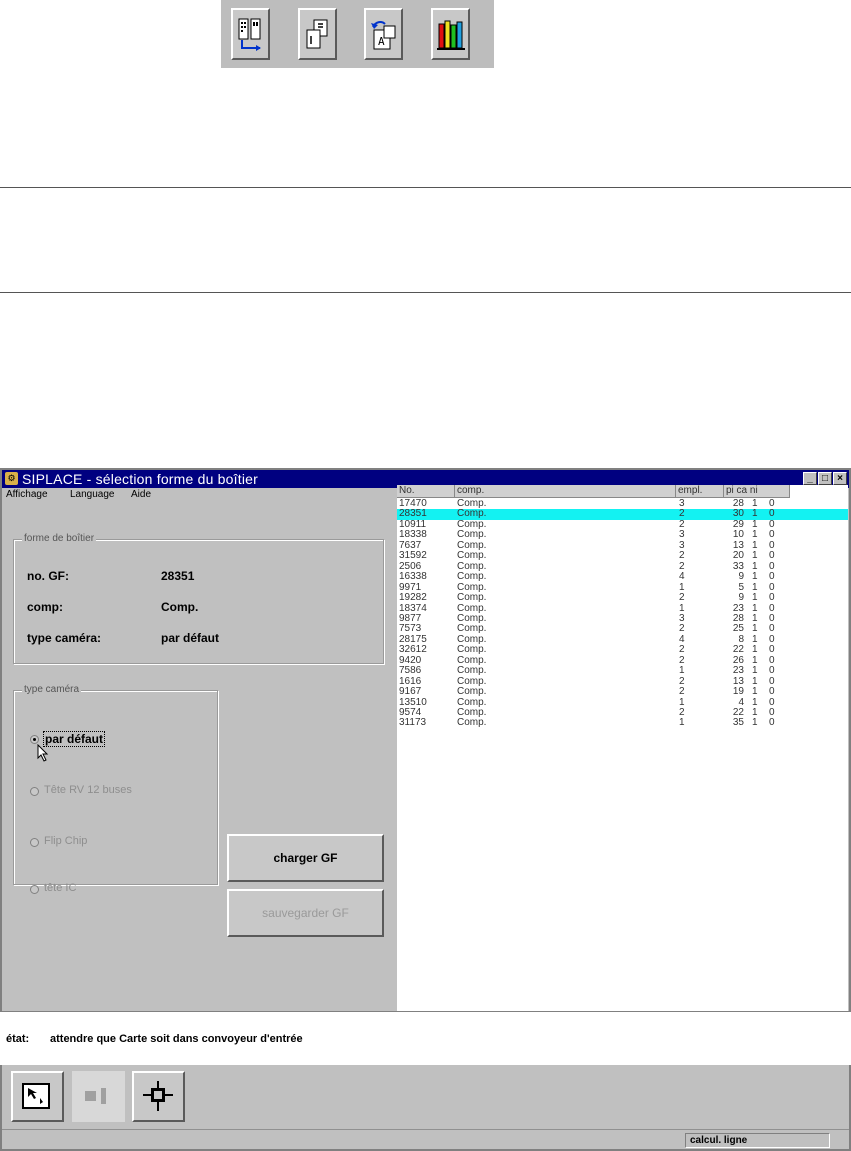 The height and width of the screenshot is (1151, 851). Describe the element at coordinates (317, 34) in the screenshot. I see `component-page-button` at that location.